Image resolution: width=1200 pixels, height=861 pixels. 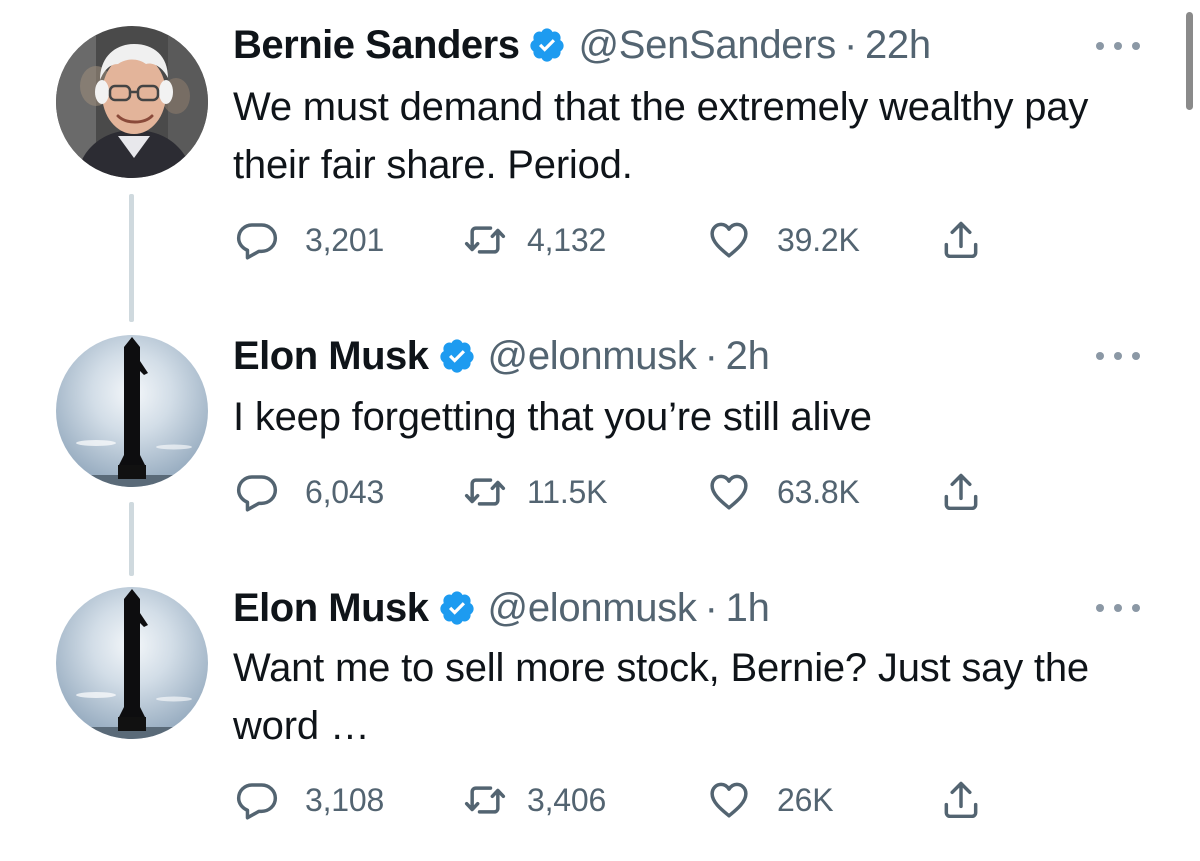 I want to click on retweet-count: 3,406, so click(x=567, y=799).